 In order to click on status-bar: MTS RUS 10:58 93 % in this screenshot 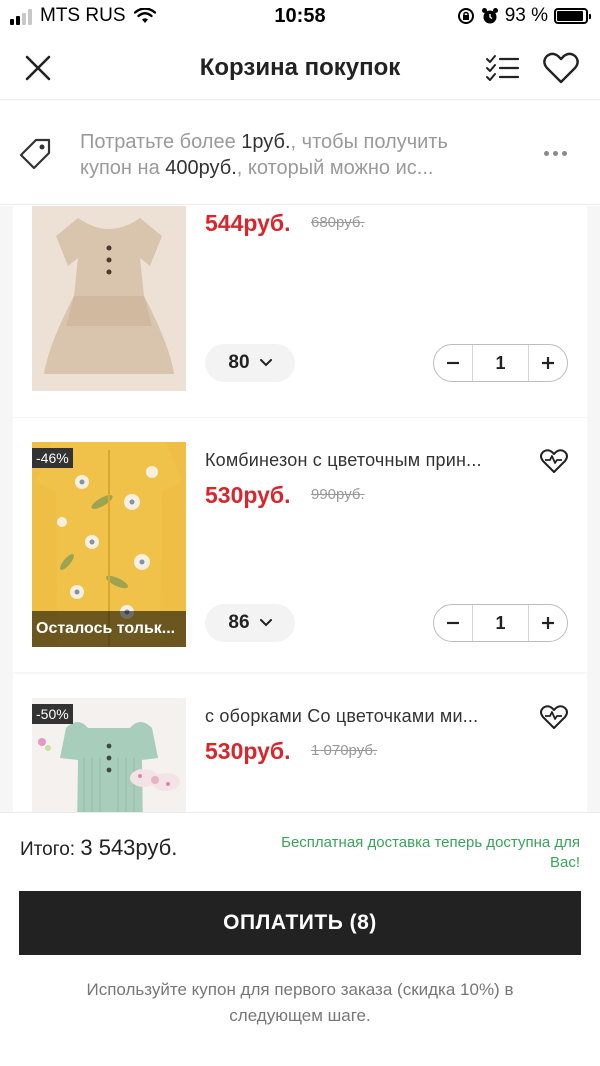, I will do `click(300, 18)`.